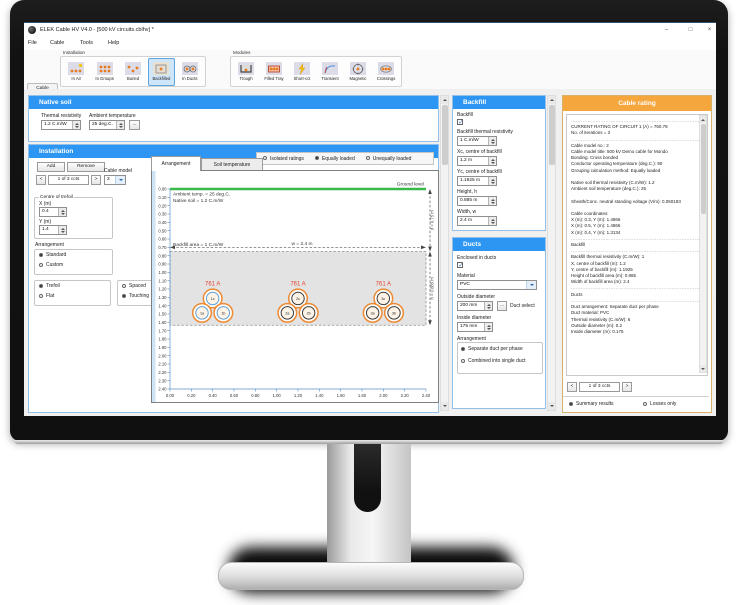 The width and height of the screenshot is (738, 605). I want to click on y-tick-label: 0.00, so click(162, 189).